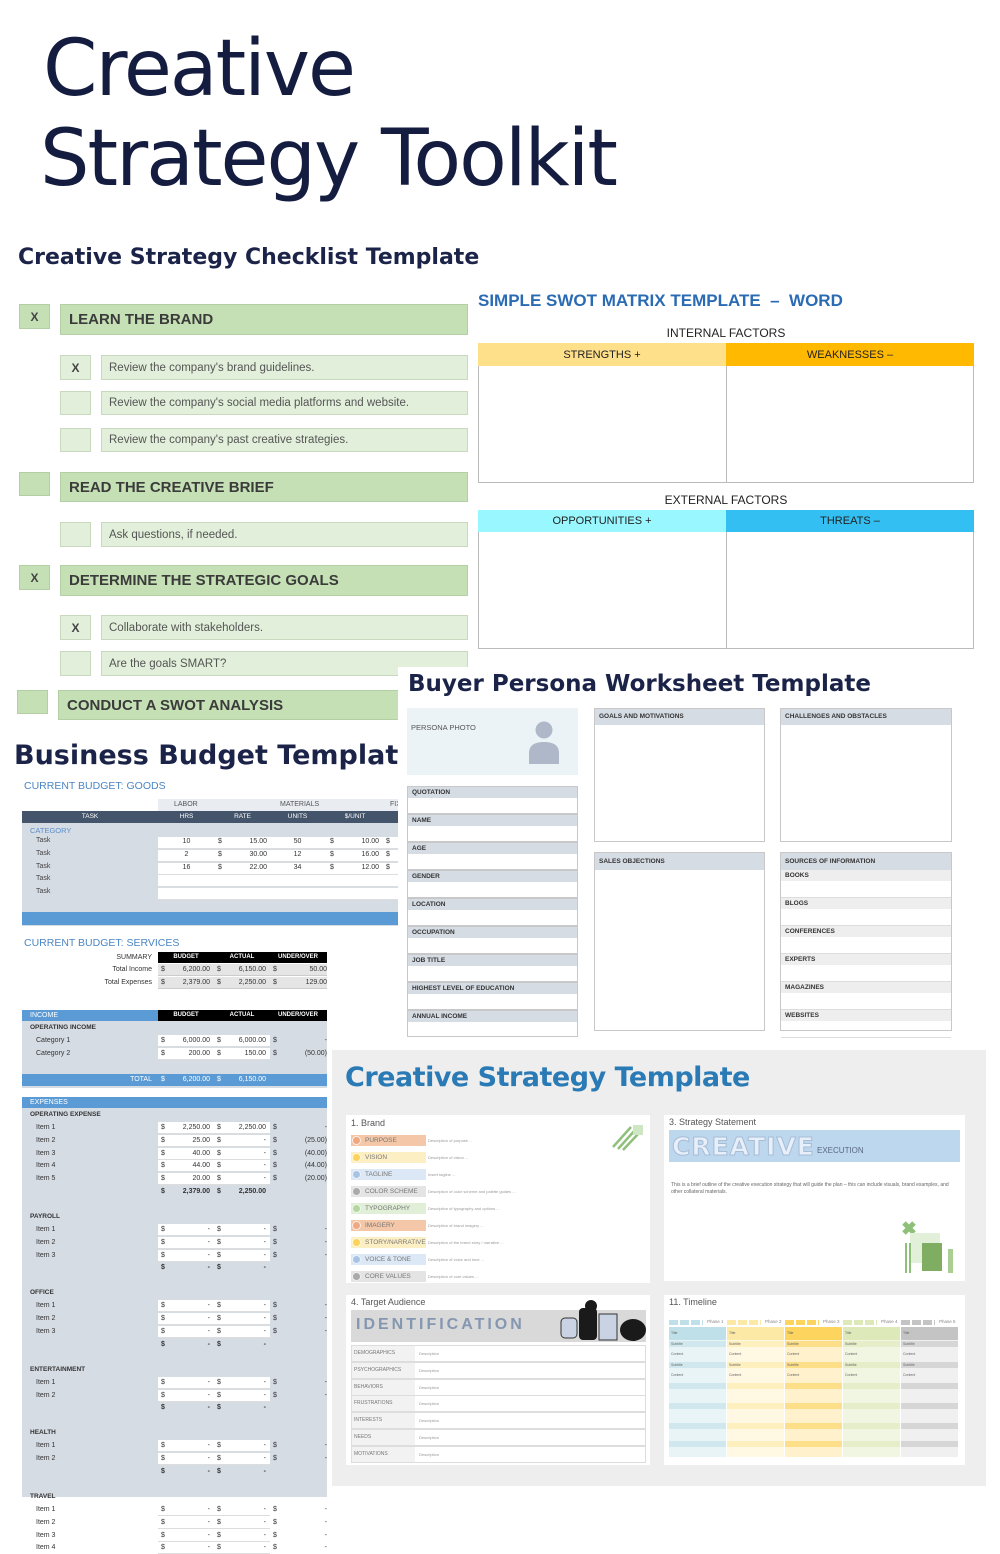  Describe the element at coordinates (492, 800) in the screenshot. I see `persona-field: QUOTATION` at that location.